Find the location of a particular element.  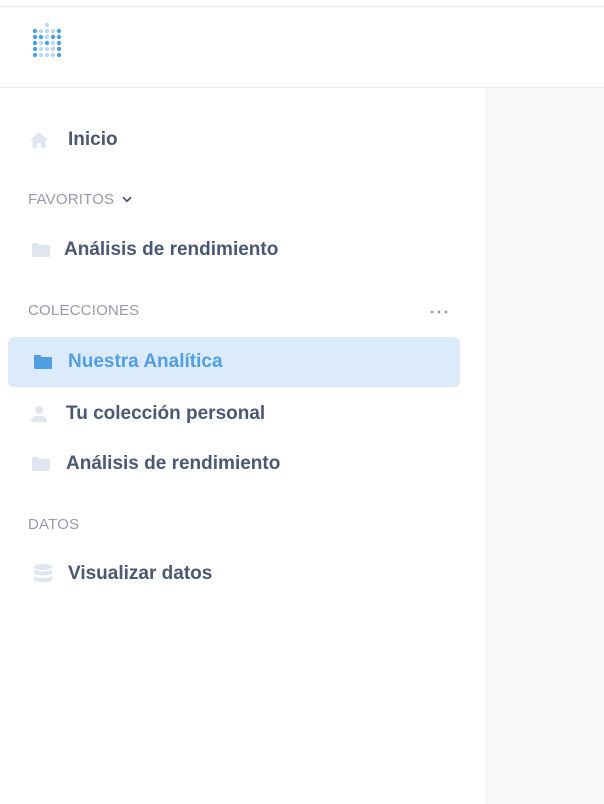

sidebar-item-label: Tu colección personal is located at coordinates (166, 413).